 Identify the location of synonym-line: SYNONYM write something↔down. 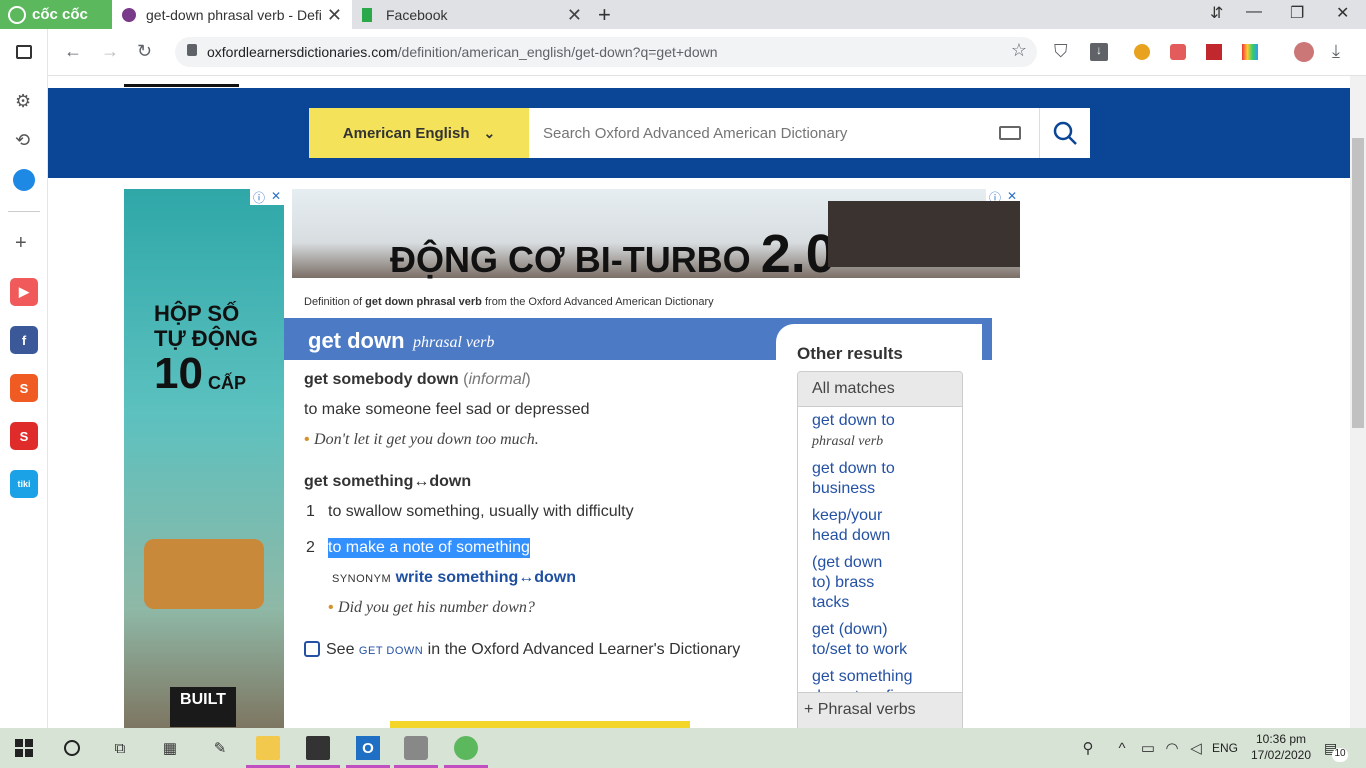
(454, 578).